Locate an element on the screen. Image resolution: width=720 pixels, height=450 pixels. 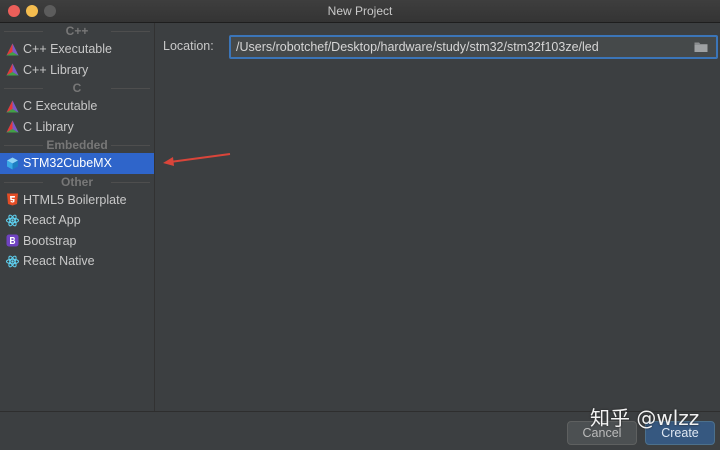
group-header-other: Other is located at coordinates (77, 182).